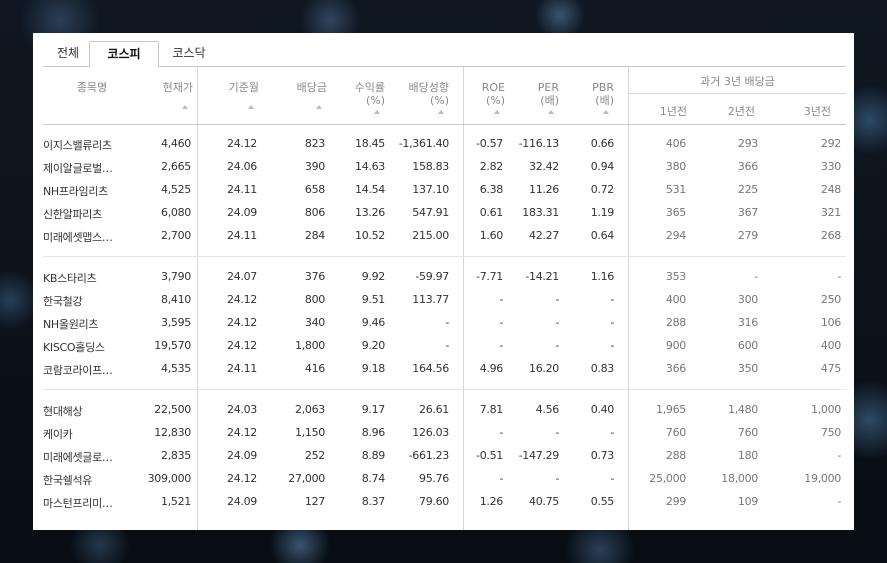  Describe the element at coordinates (176, 212) in the screenshot. I see `cell-price: 6,080` at that location.